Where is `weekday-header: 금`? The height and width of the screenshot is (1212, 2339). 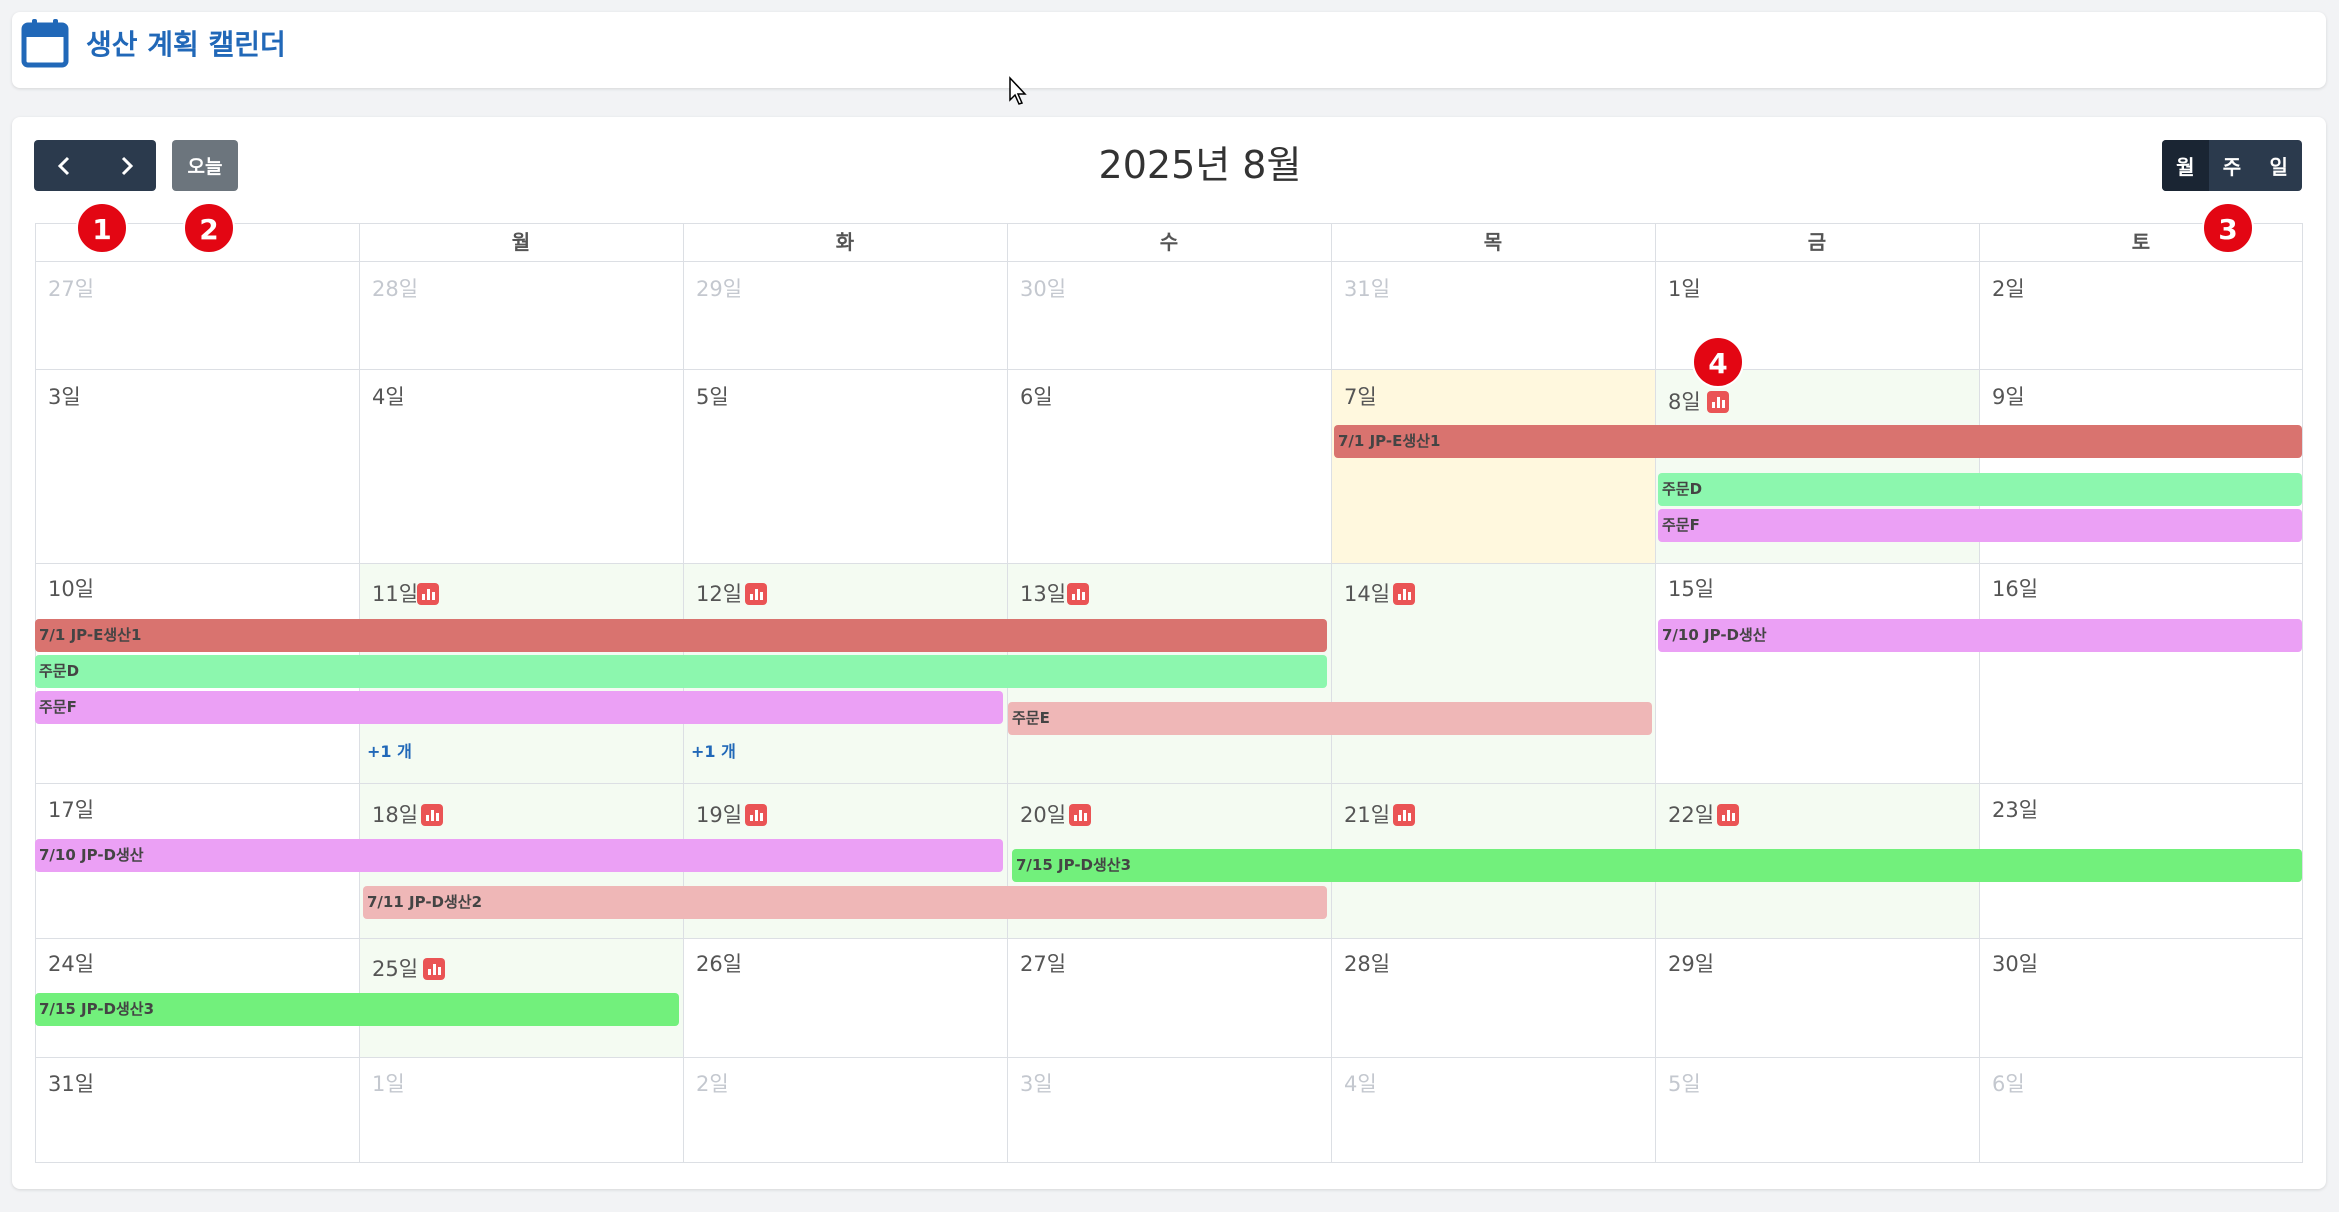
weekday-header: 금 is located at coordinates (1817, 242).